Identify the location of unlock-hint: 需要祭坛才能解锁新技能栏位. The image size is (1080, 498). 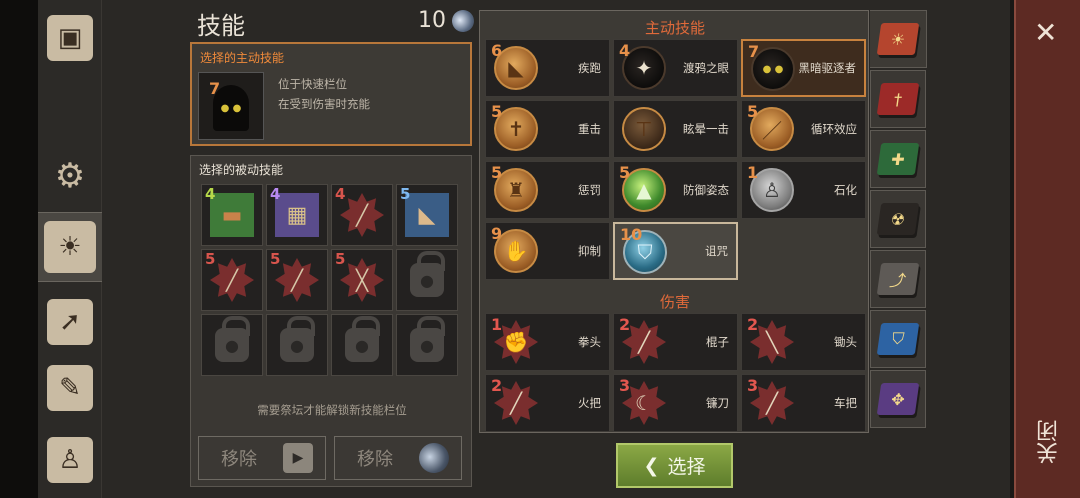
(332, 410).